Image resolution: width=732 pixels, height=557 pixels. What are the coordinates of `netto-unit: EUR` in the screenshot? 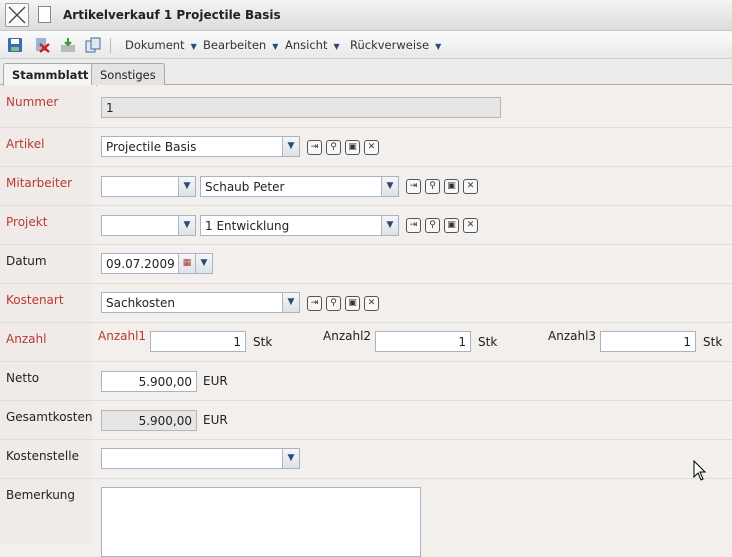 It's located at (215, 381).